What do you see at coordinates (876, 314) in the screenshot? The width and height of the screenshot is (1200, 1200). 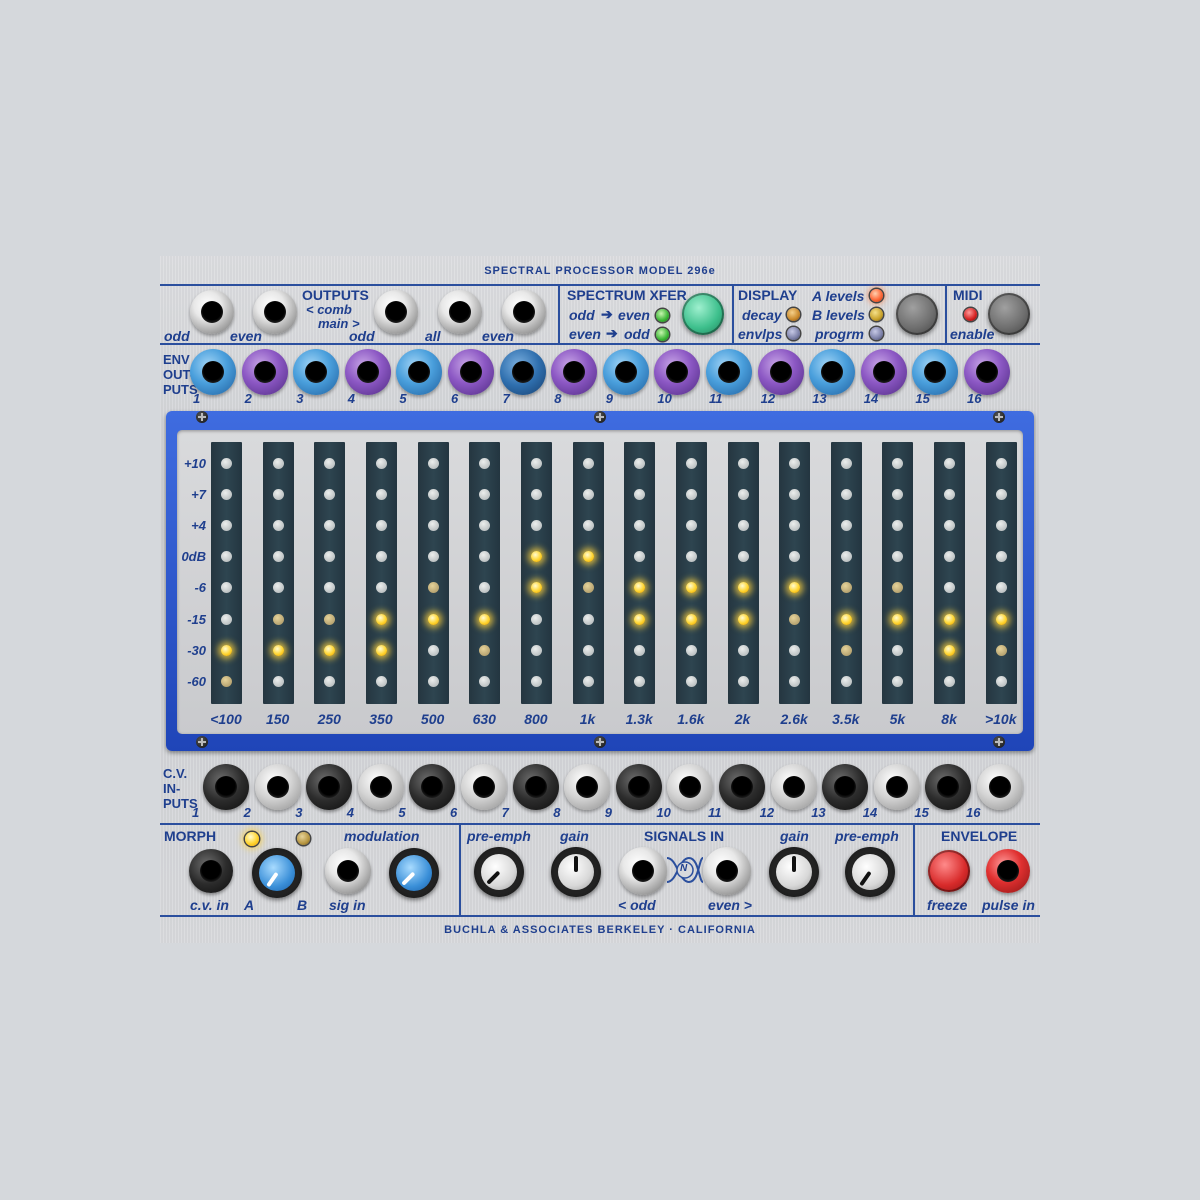 I see `b-levels-led` at bounding box center [876, 314].